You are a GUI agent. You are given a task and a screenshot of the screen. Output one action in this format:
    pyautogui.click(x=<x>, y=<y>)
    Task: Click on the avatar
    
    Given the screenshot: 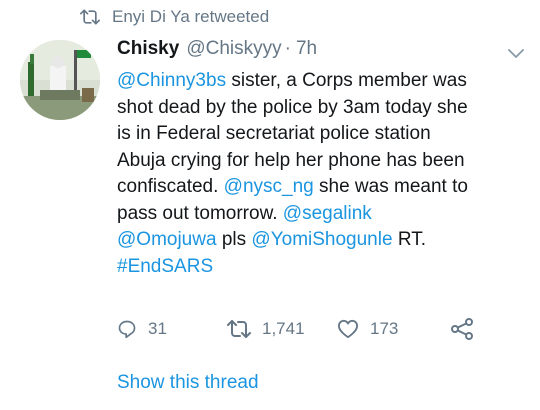 What is the action you would take?
    pyautogui.click(x=60, y=80)
    